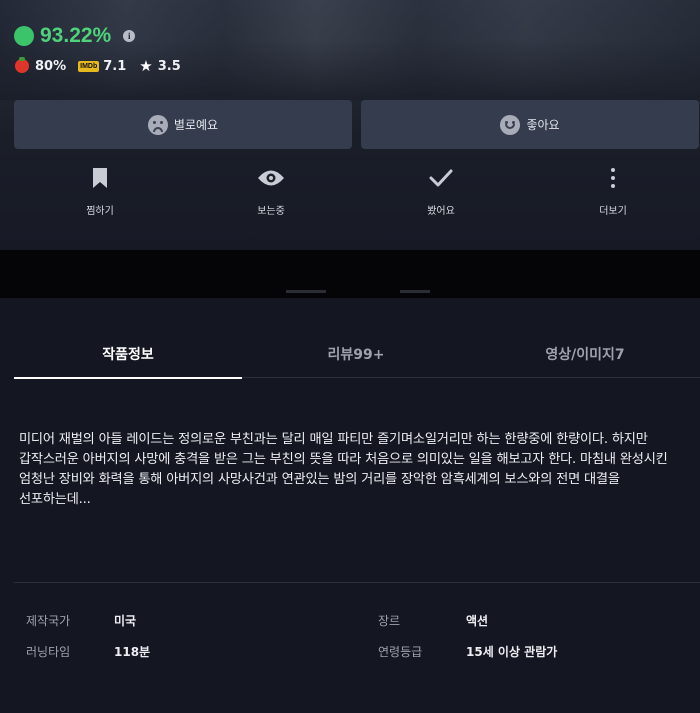  I want to click on detail-value: 15세 이상 관람가, so click(512, 652).